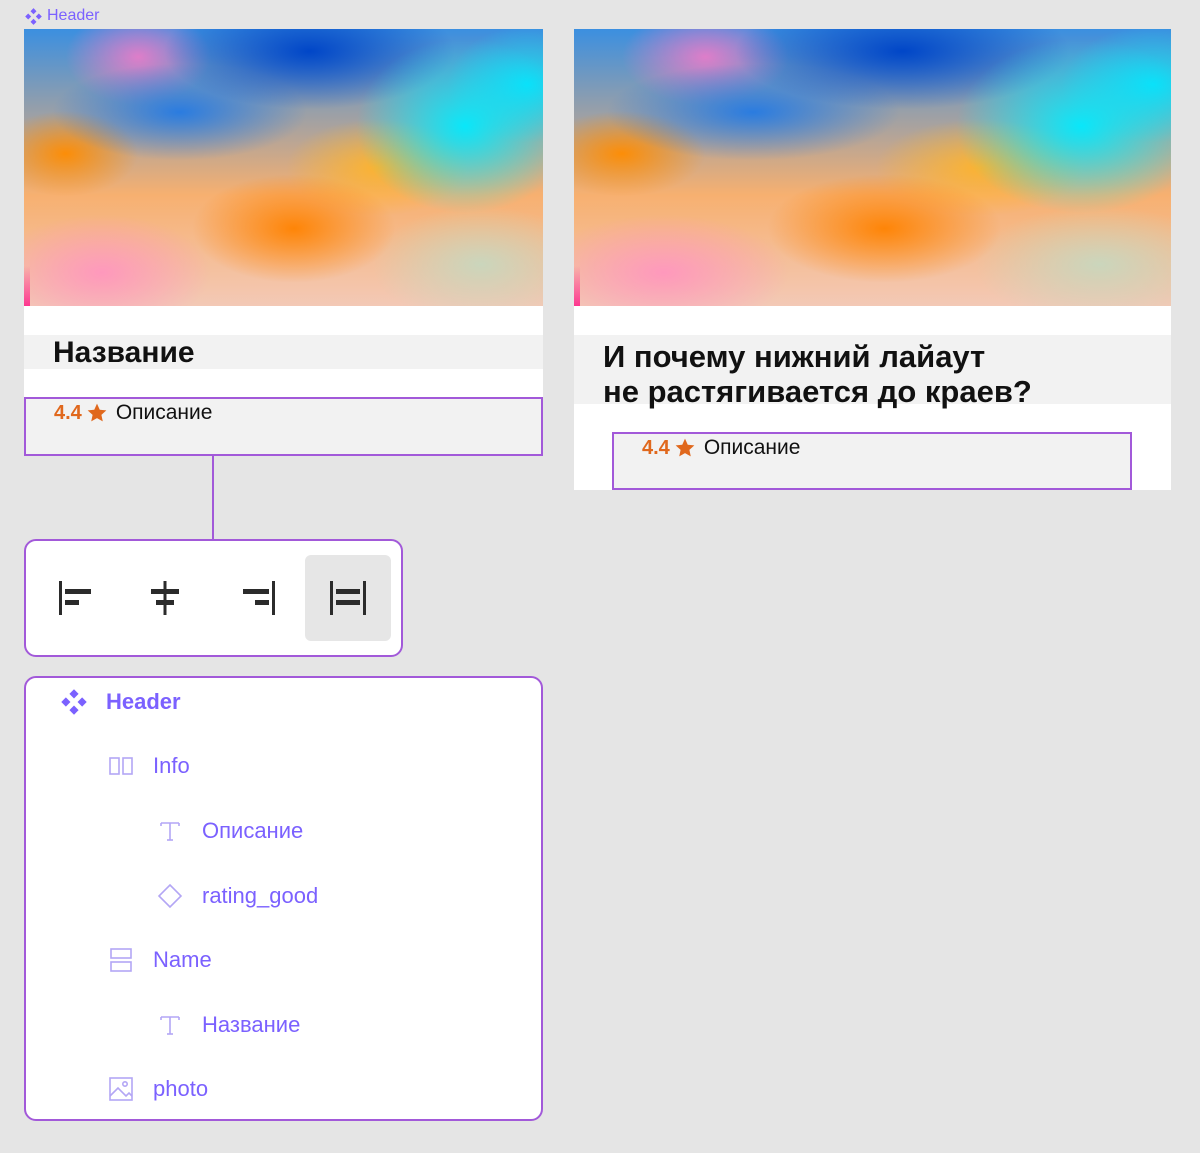 Image resolution: width=1200 pixels, height=1153 pixels. I want to click on align-left-button, so click(75, 598).